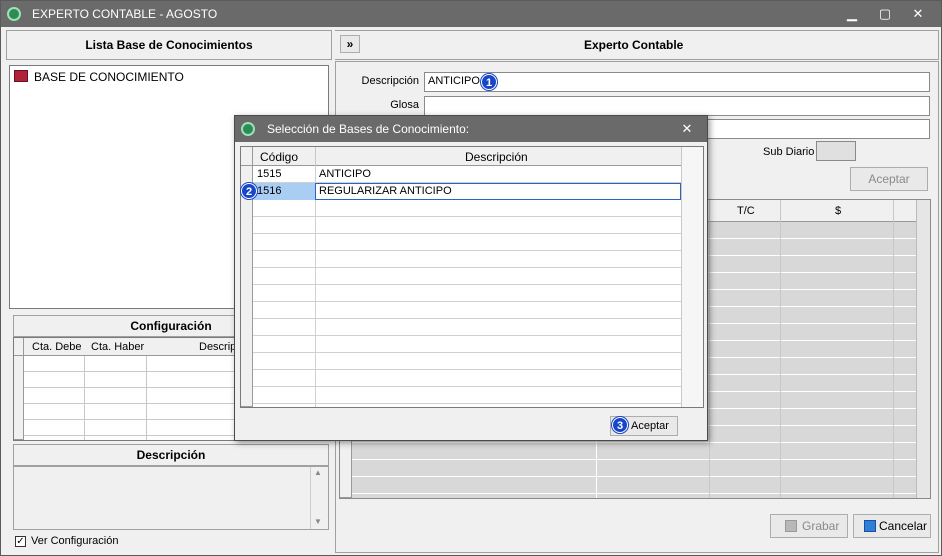  I want to click on step-badge-1: 1, so click(489, 82).